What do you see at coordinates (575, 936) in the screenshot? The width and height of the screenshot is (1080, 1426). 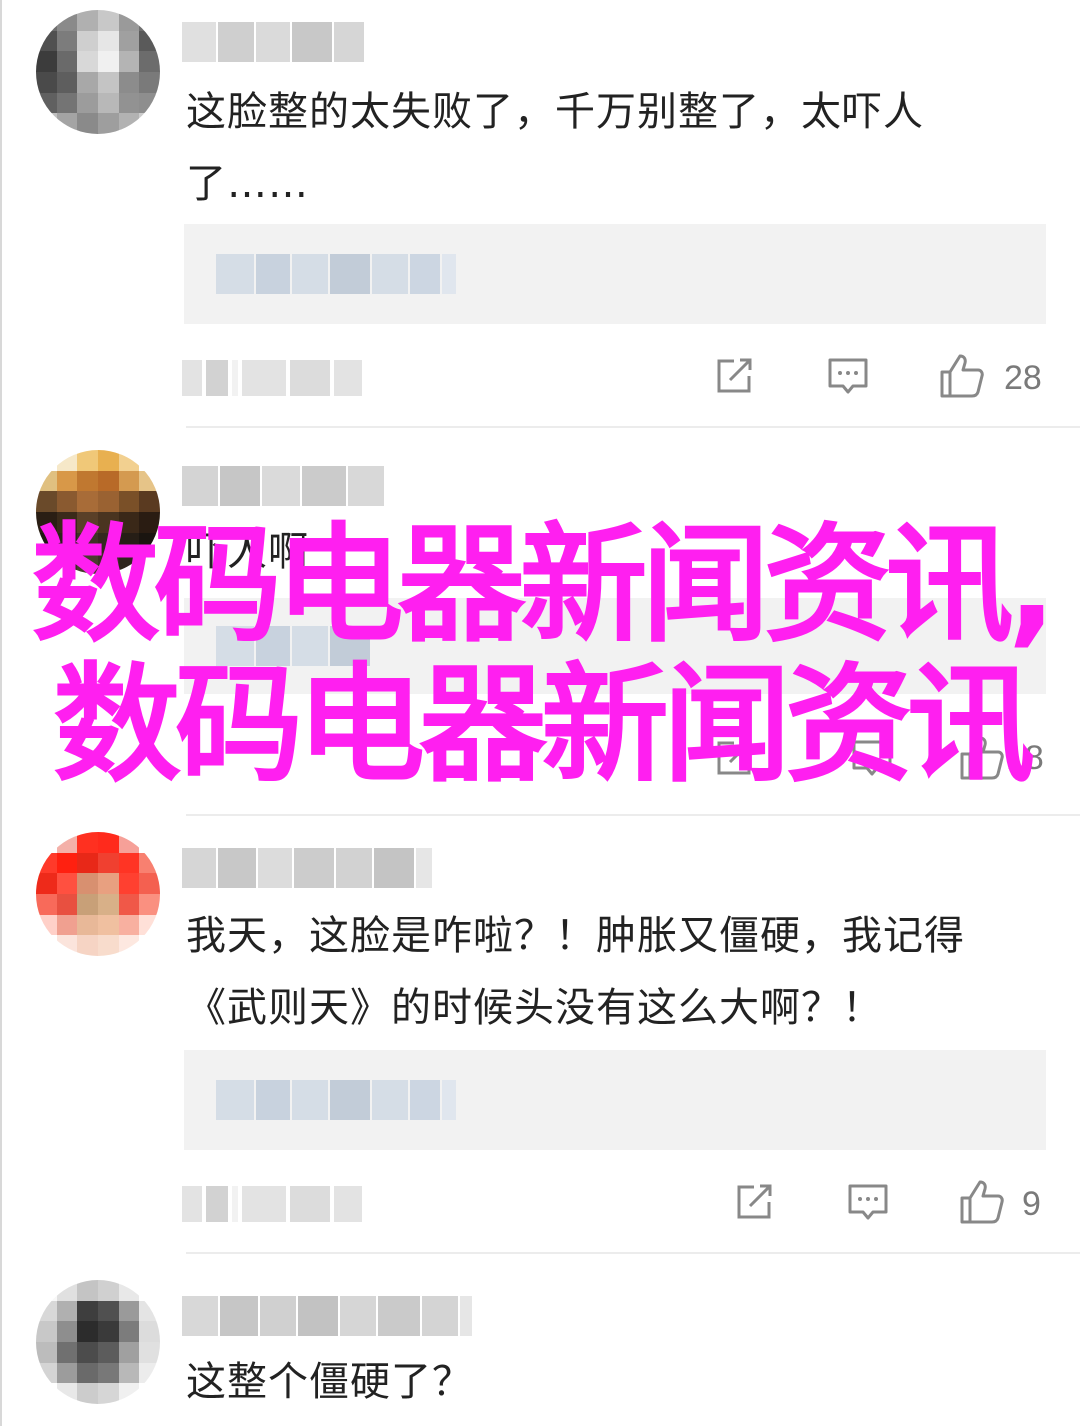 I see `comment-text-line: 我天，这脸是咋啦？！肿胀又僵硬，我记得` at bounding box center [575, 936].